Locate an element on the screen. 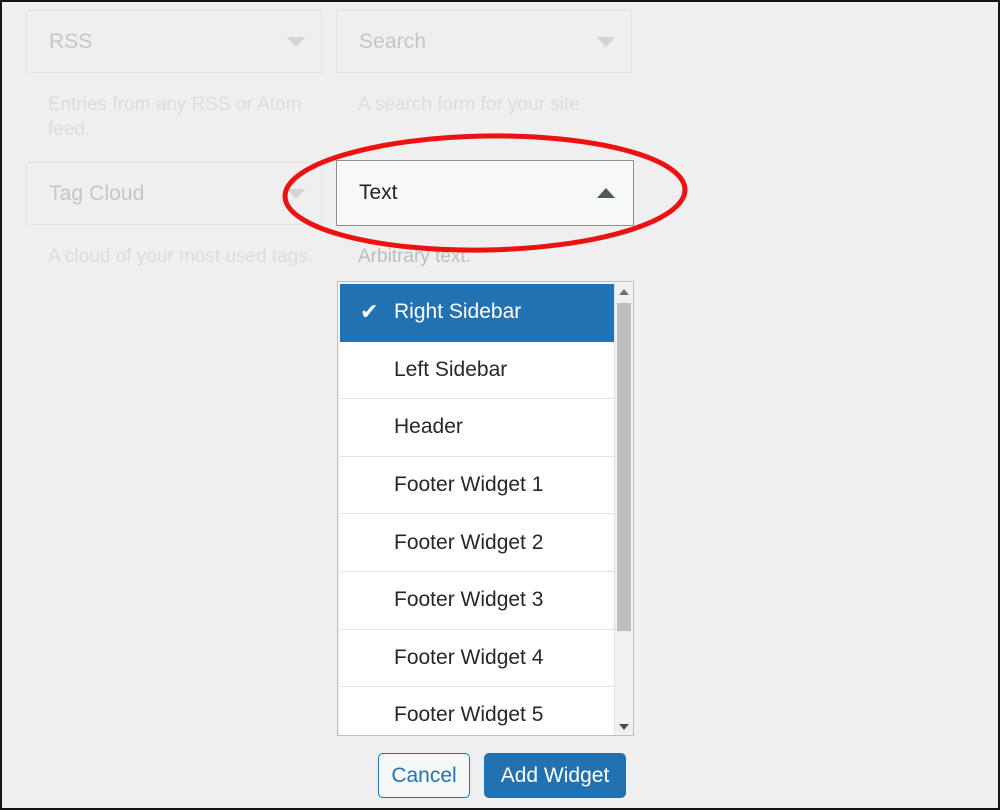 This screenshot has width=1000, height=810. scroll-down-arrow-icon is located at coordinates (624, 726).